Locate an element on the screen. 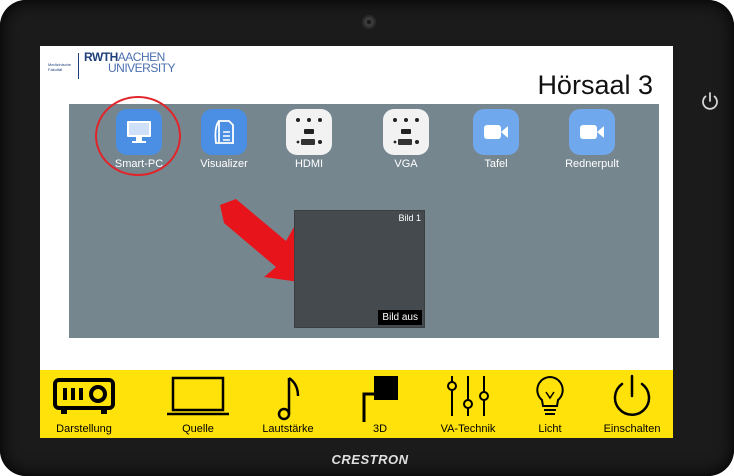 This screenshot has width=734, height=476. projector-icon is located at coordinates (84, 396).